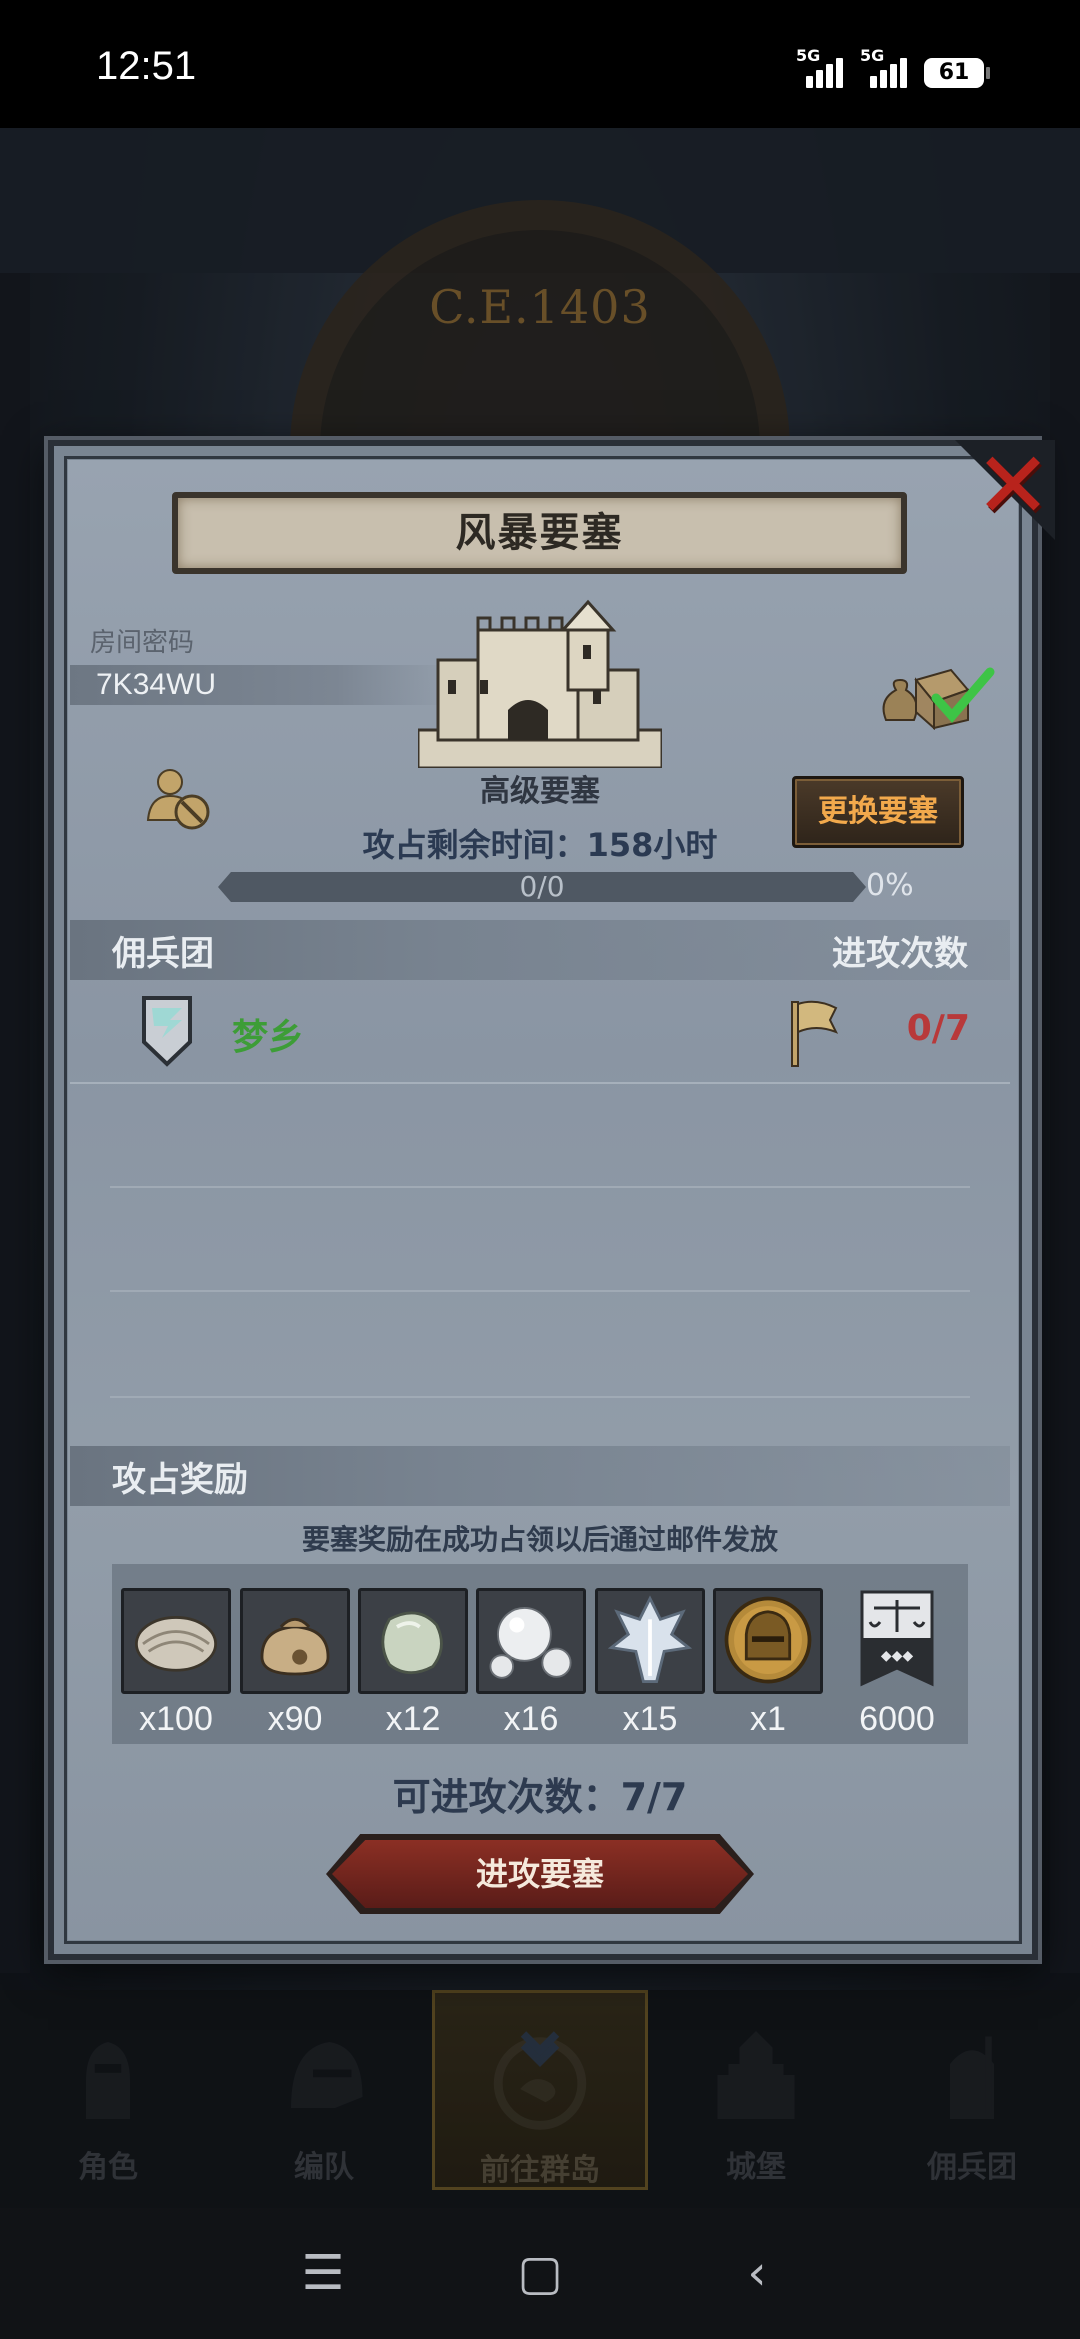 This screenshot has width=1080, height=2339. What do you see at coordinates (540, 64) in the screenshot?
I see `status-bar: 12:51 5G 5G 61` at bounding box center [540, 64].